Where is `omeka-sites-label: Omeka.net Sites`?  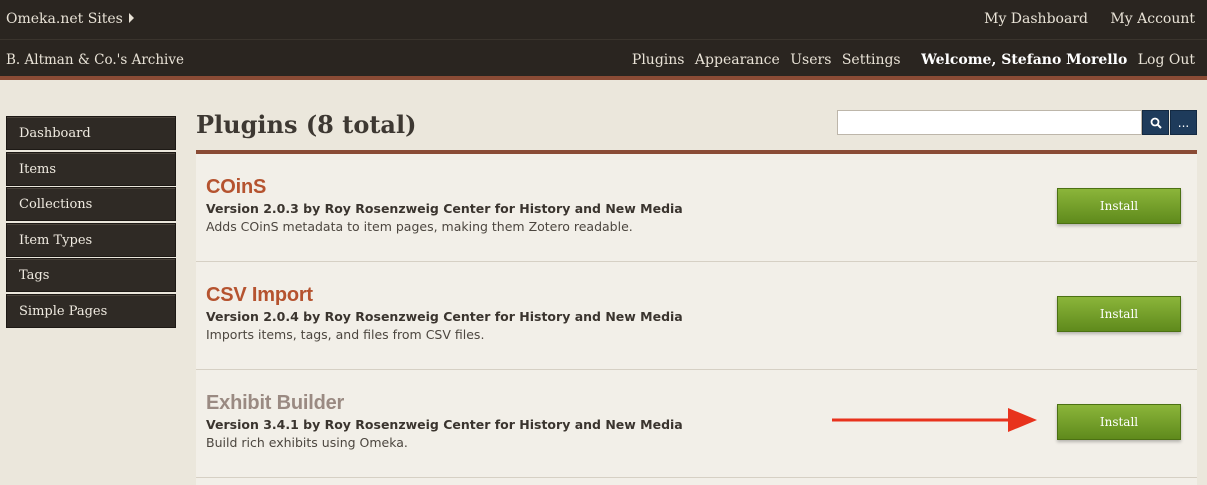
omeka-sites-label: Omeka.net Sites is located at coordinates (64, 19).